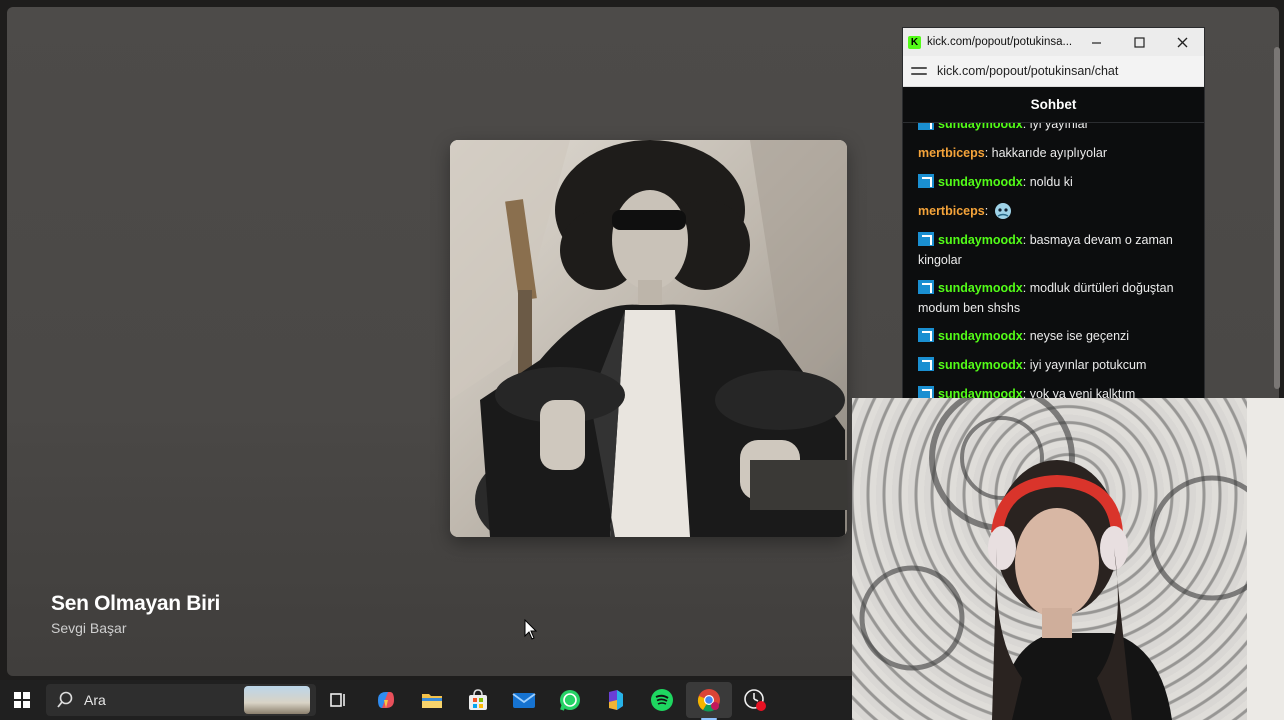  I want to click on minimize-button, so click(1096, 42).